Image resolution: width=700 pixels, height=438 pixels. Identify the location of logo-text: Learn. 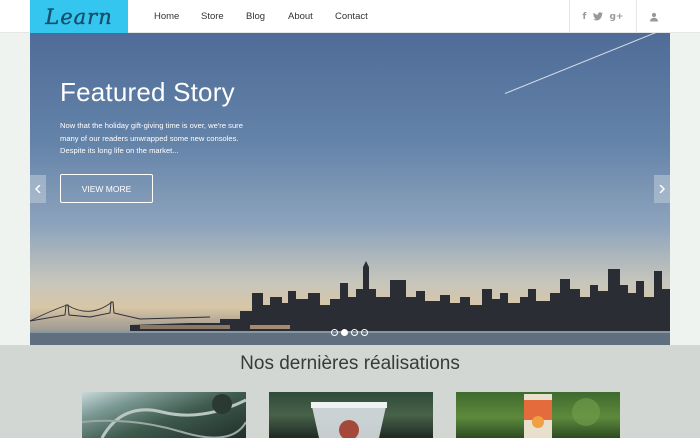
(79, 16).